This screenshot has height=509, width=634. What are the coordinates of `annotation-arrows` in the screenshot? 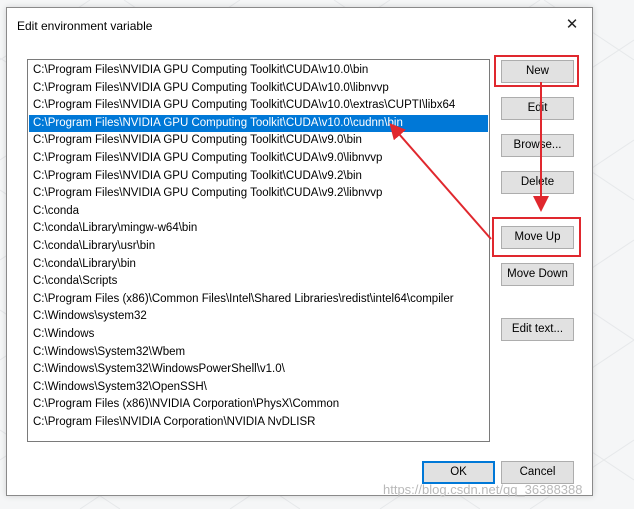 It's located at (469, 161).